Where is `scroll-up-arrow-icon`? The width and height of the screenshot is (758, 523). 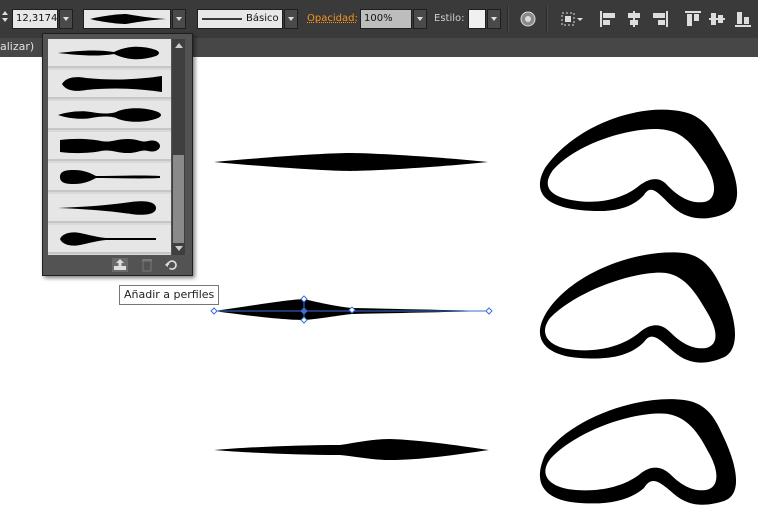
scroll-up-arrow-icon is located at coordinates (179, 45).